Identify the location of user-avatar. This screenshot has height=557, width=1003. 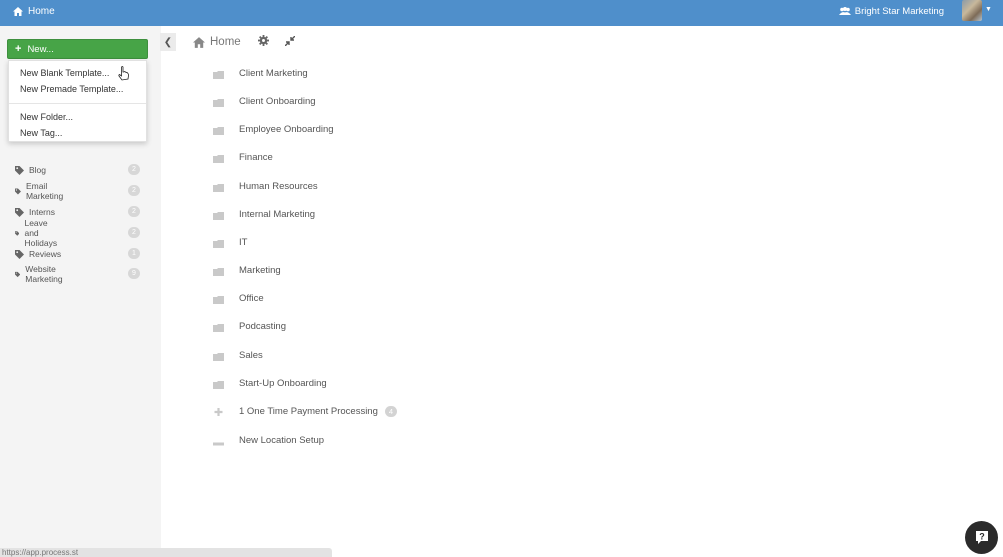
(972, 10).